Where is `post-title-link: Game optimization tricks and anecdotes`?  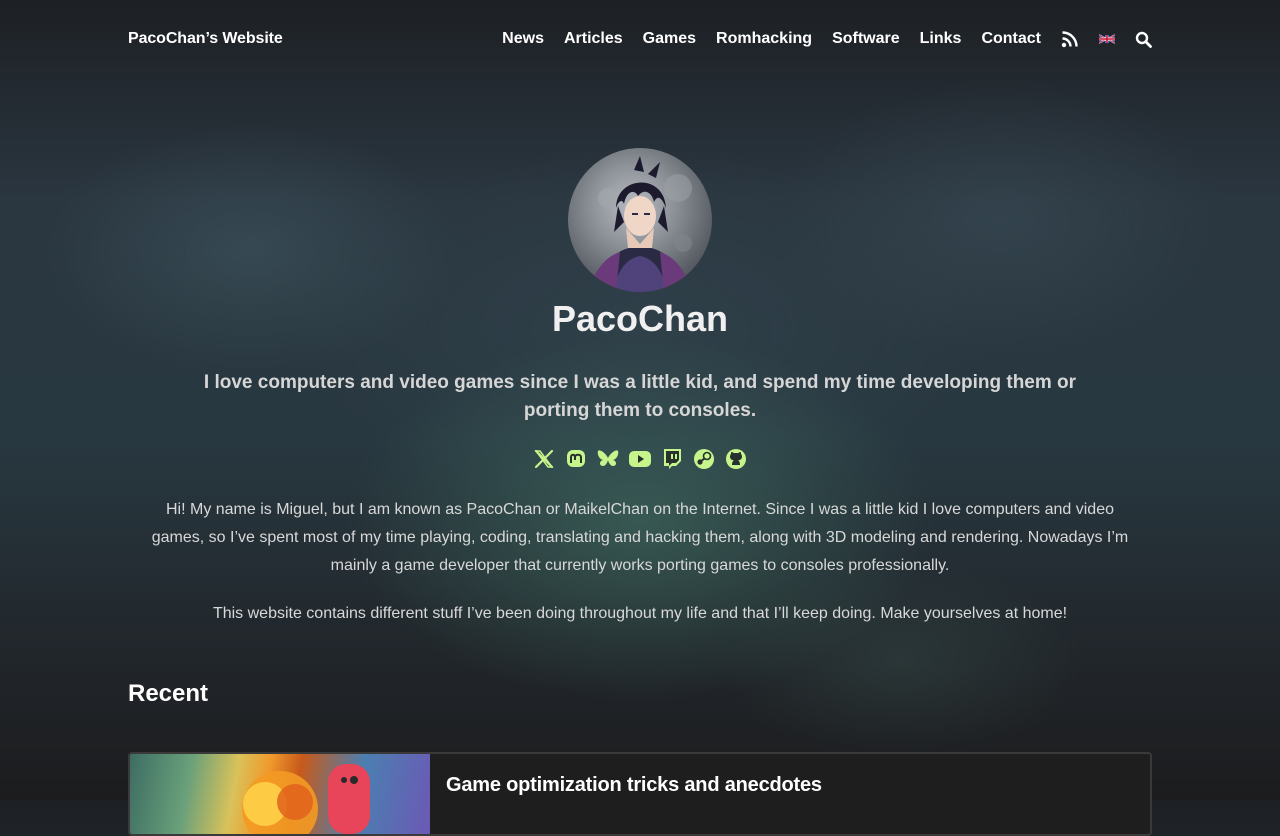 post-title-link: Game optimization tricks and anecdotes is located at coordinates (634, 785).